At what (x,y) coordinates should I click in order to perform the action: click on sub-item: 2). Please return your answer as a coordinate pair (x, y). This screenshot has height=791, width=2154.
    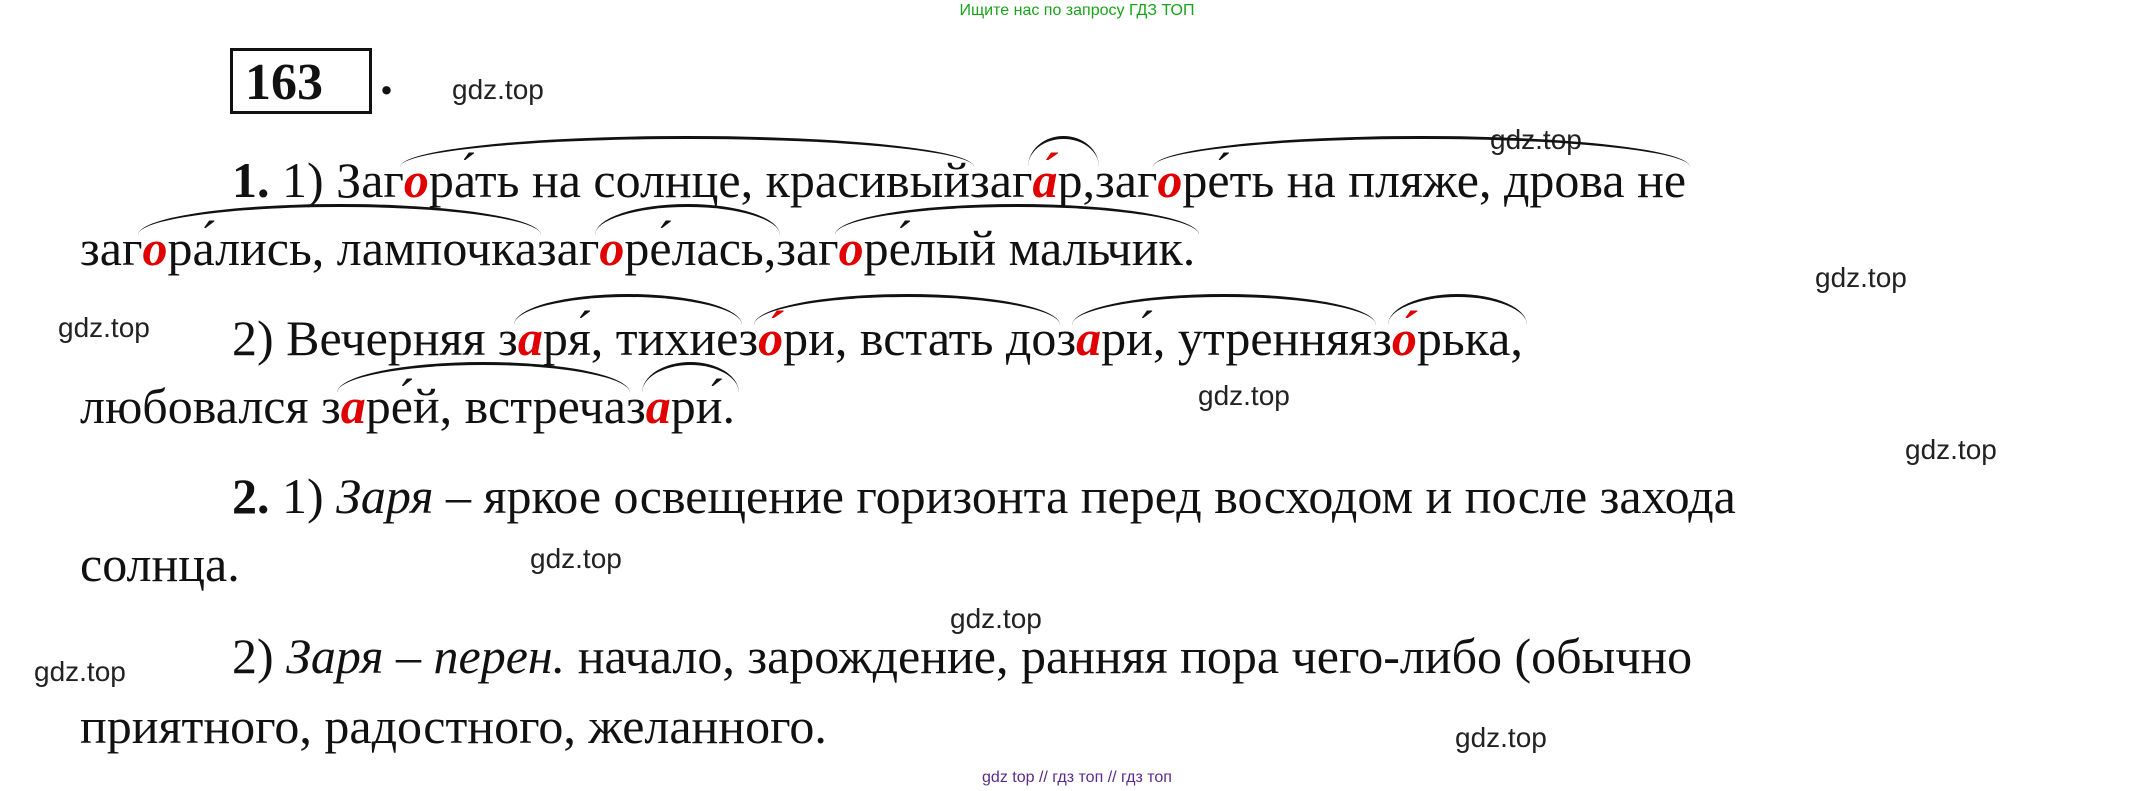
    Looking at the image, I should click on (259, 656).